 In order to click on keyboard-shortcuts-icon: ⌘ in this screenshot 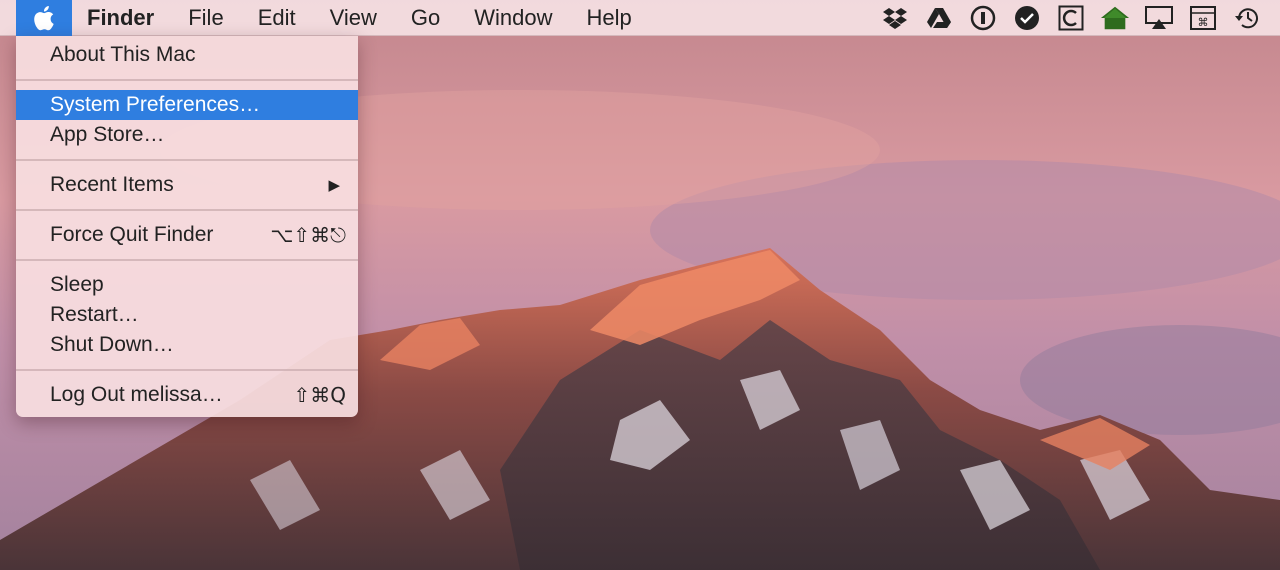, I will do `click(1203, 18)`.